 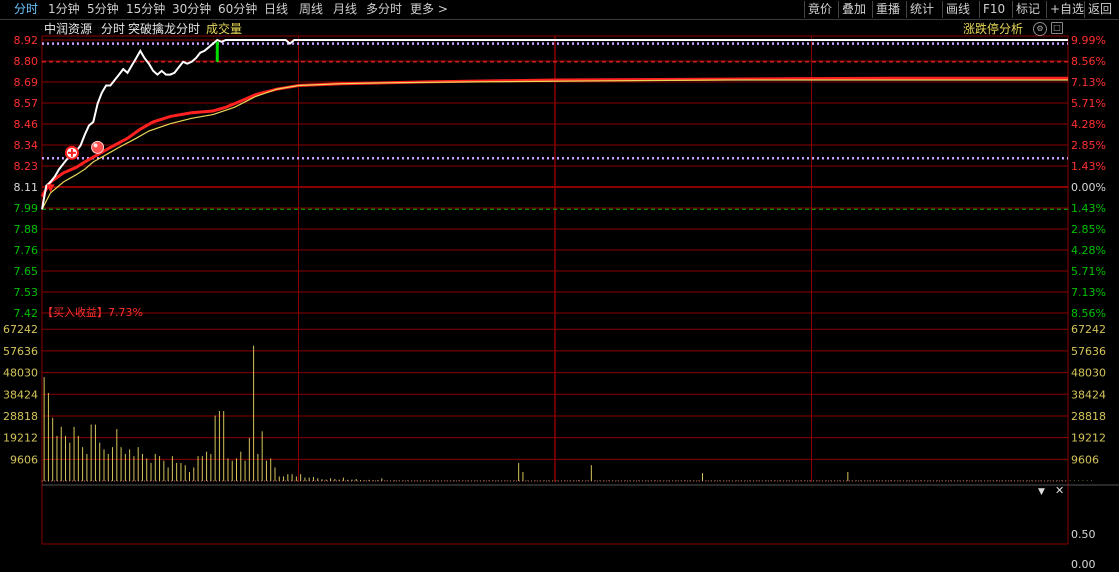 I want to click on volume-label: 成交量, so click(x=224, y=29).